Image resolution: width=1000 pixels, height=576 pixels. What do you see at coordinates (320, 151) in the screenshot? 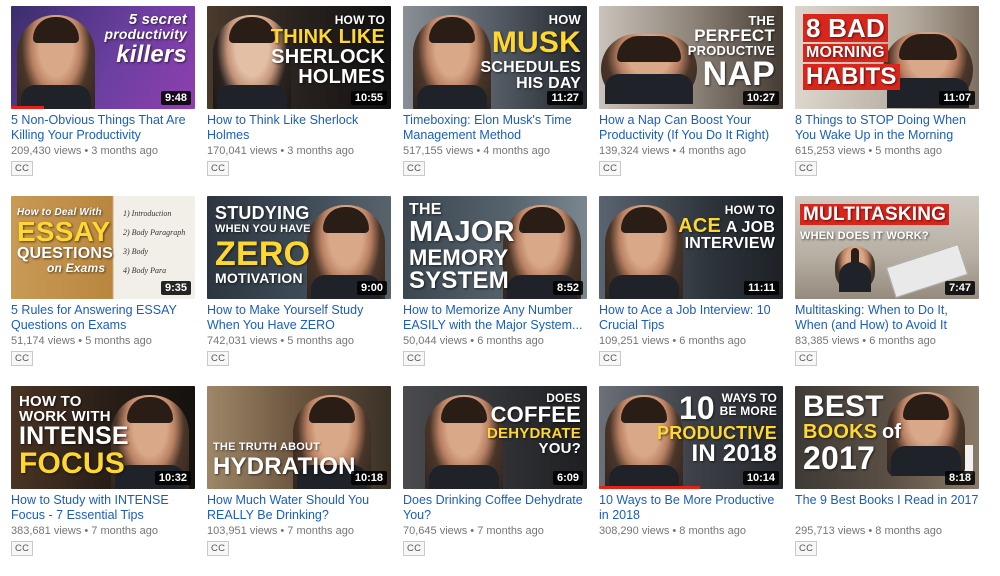
I see `upload-age: 3 months ago` at bounding box center [320, 151].